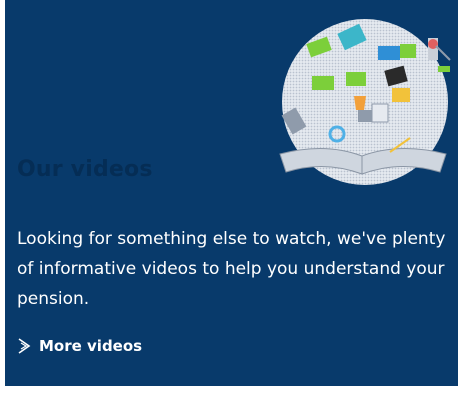  Describe the element at coordinates (91, 346) in the screenshot. I see `more-videos-label: More videos` at that location.